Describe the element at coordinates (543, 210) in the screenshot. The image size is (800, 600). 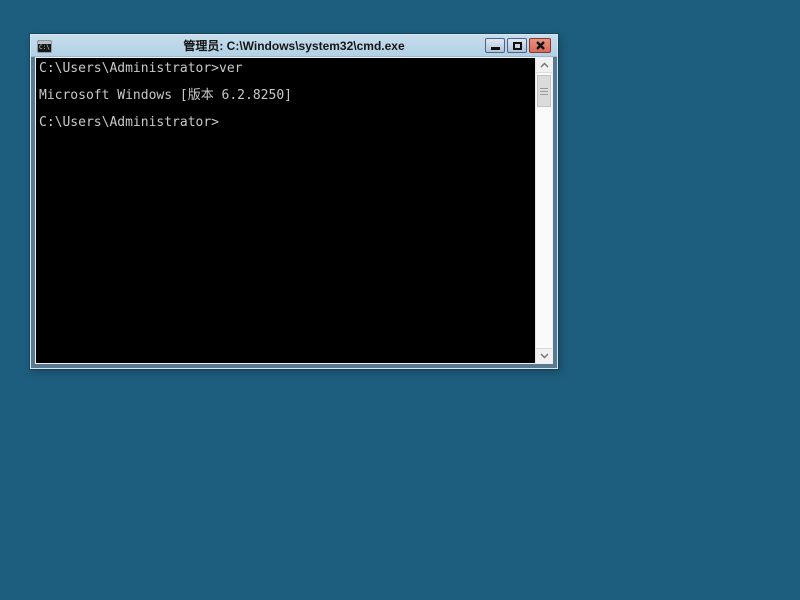
I see `vertical-scrollbar` at that location.